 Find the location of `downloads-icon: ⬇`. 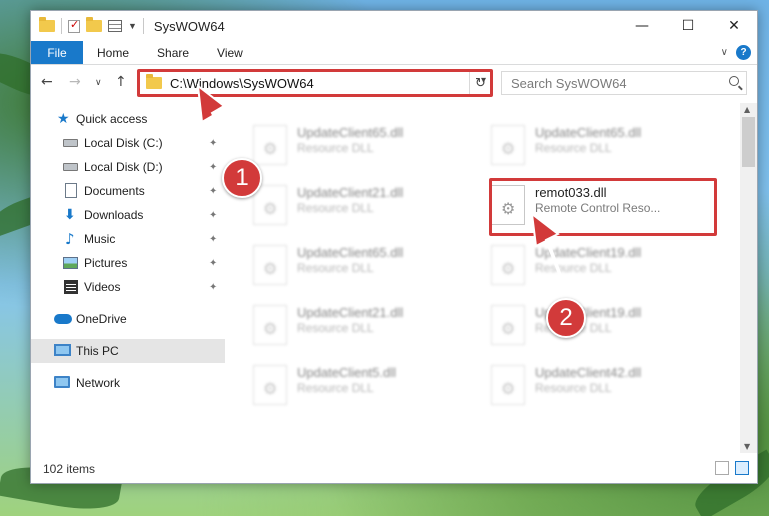

downloads-icon: ⬇ is located at coordinates (70, 215).